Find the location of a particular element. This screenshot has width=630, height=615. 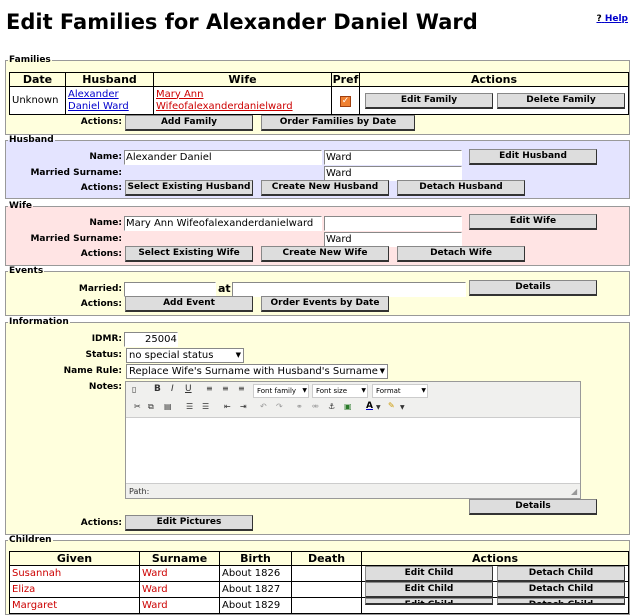

wife-given-field: Mary Ann Wifeofalexanderdanielward is located at coordinates (223, 223).